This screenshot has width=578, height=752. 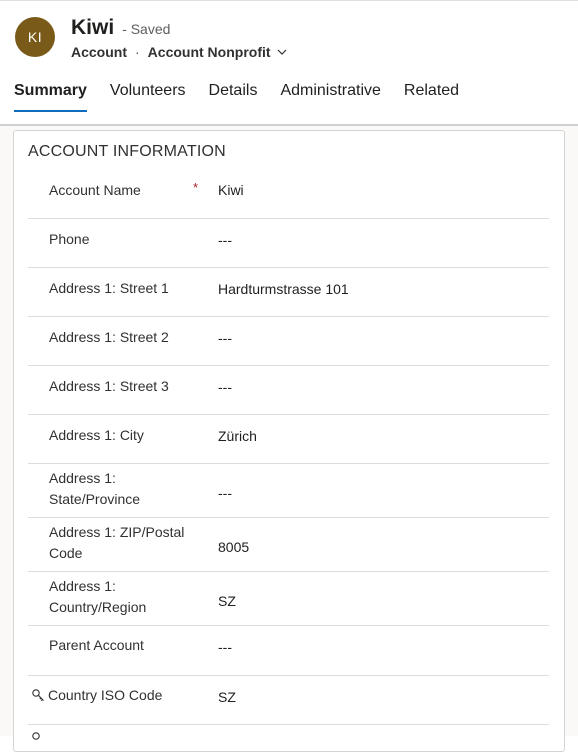 What do you see at coordinates (237, 436) in the screenshot?
I see `field-value: Zürich` at bounding box center [237, 436].